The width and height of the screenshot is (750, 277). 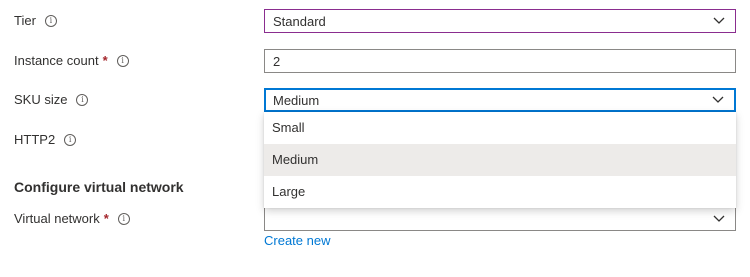 What do you see at coordinates (99, 187) in the screenshot?
I see `section-title: Configure virtual network` at bounding box center [99, 187].